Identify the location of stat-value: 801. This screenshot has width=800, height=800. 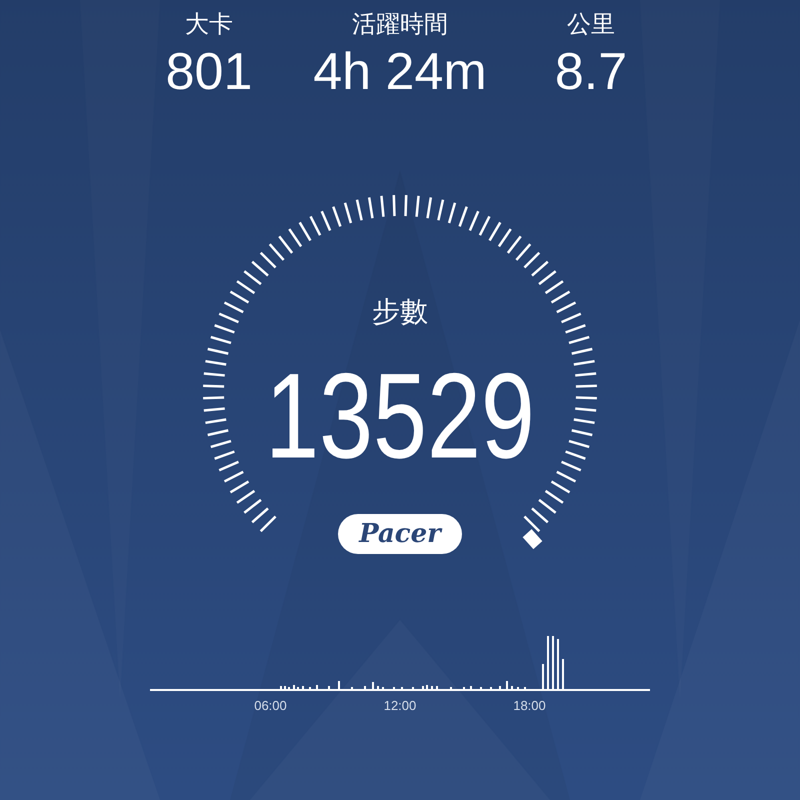
(209, 72).